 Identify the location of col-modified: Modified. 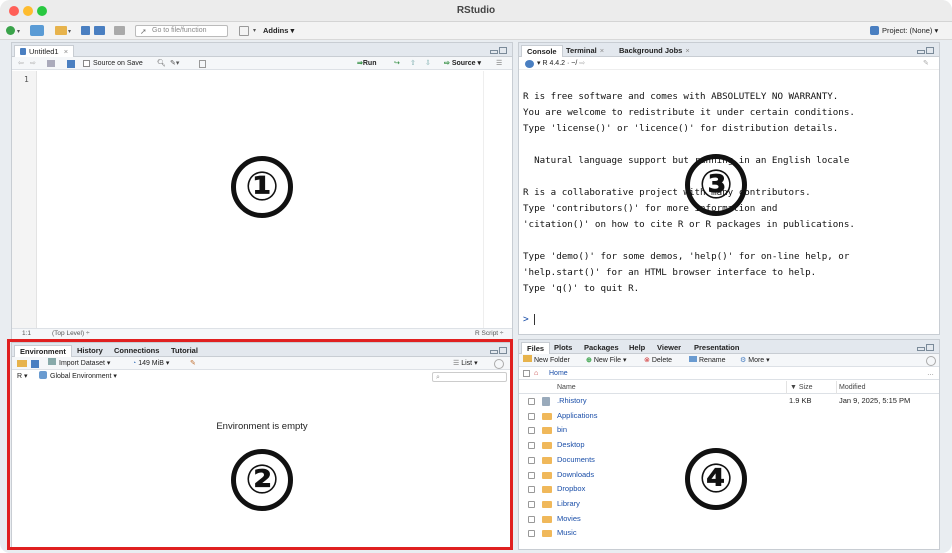
(852, 387).